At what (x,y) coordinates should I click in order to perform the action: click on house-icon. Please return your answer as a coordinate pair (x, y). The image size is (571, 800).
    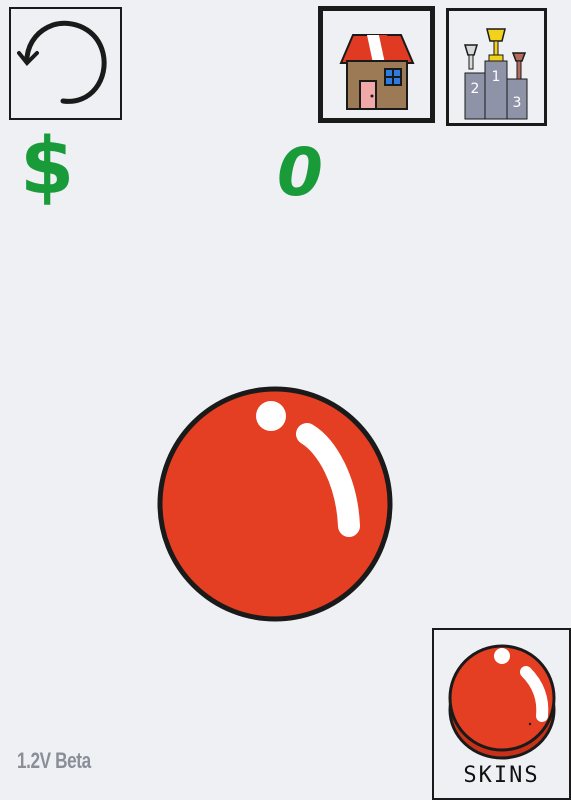
    Looking at the image, I should click on (377, 72).